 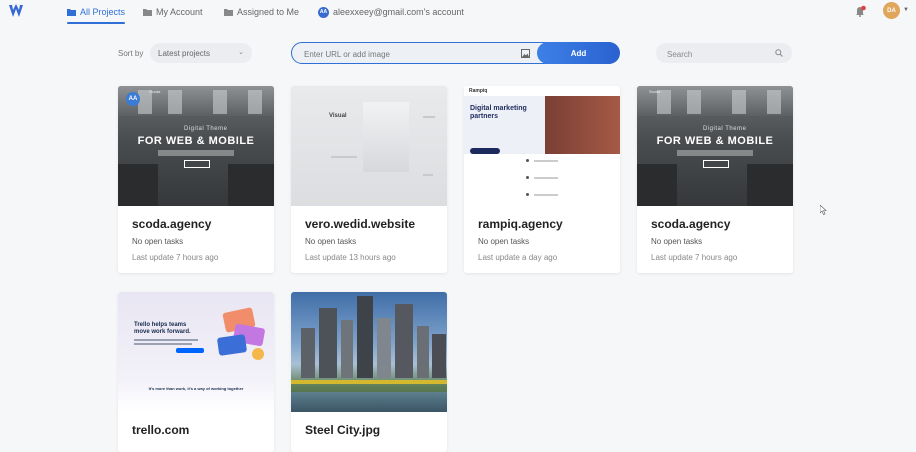 What do you see at coordinates (179, 12) in the screenshot?
I see `tab-label: My Account` at bounding box center [179, 12].